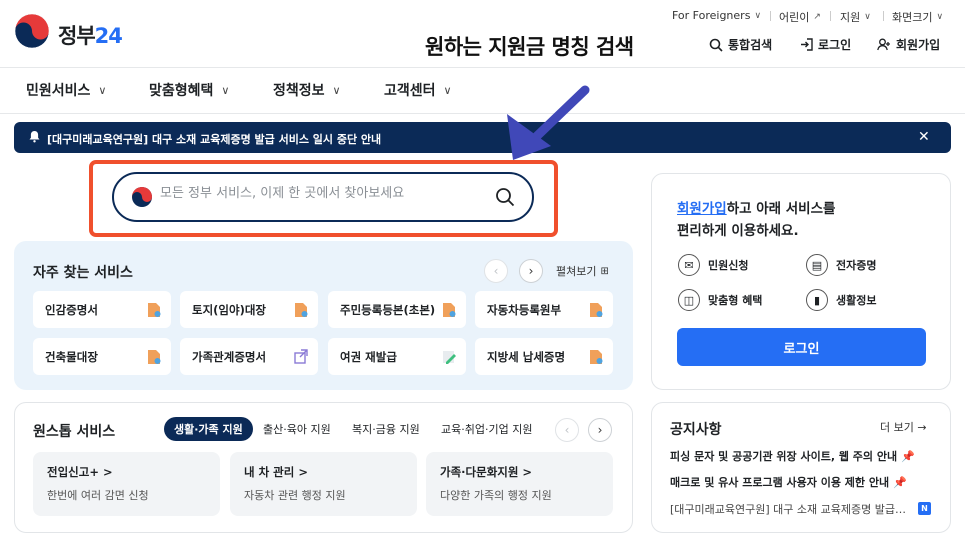 This screenshot has width=965, height=541. Describe the element at coordinates (835, 45) in the screenshot. I see `login-label: 로그인` at that location.